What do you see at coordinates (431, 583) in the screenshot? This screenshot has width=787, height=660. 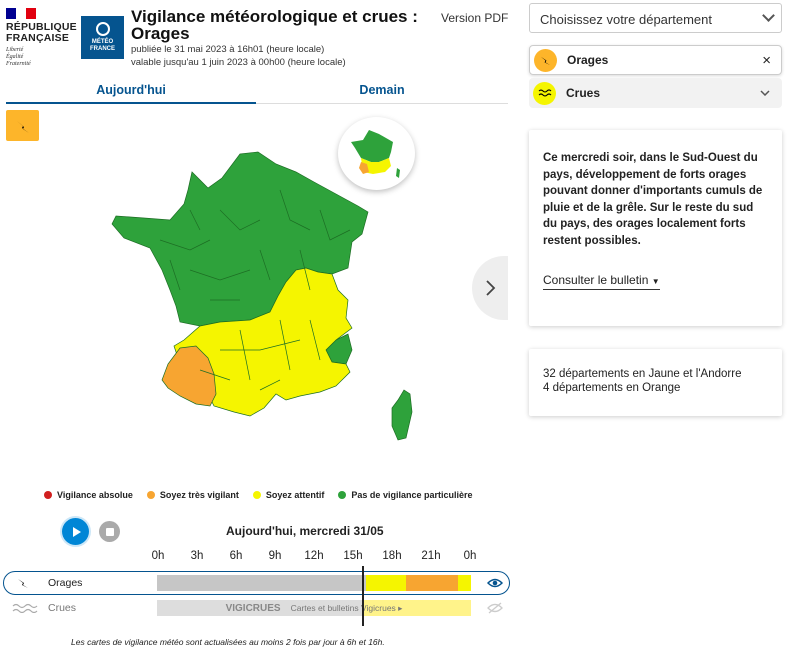 I see `timeline-segment-orange` at bounding box center [431, 583].